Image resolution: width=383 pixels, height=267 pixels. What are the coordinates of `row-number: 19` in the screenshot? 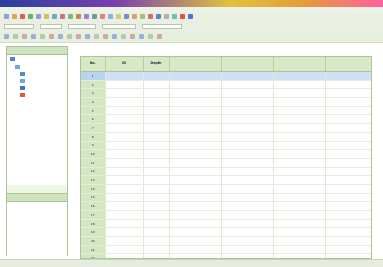 It's located at (93, 232).